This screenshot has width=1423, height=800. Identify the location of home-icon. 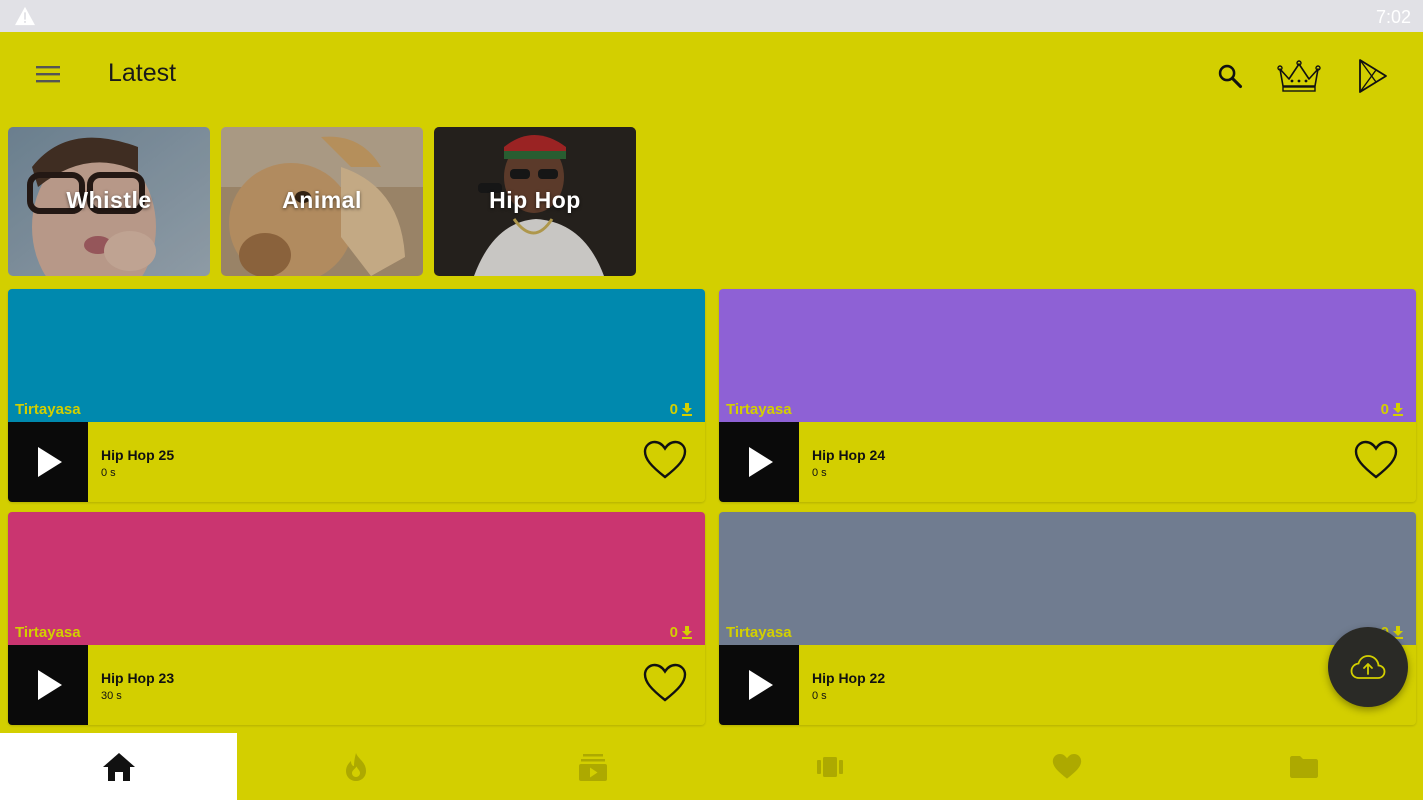
(118, 766).